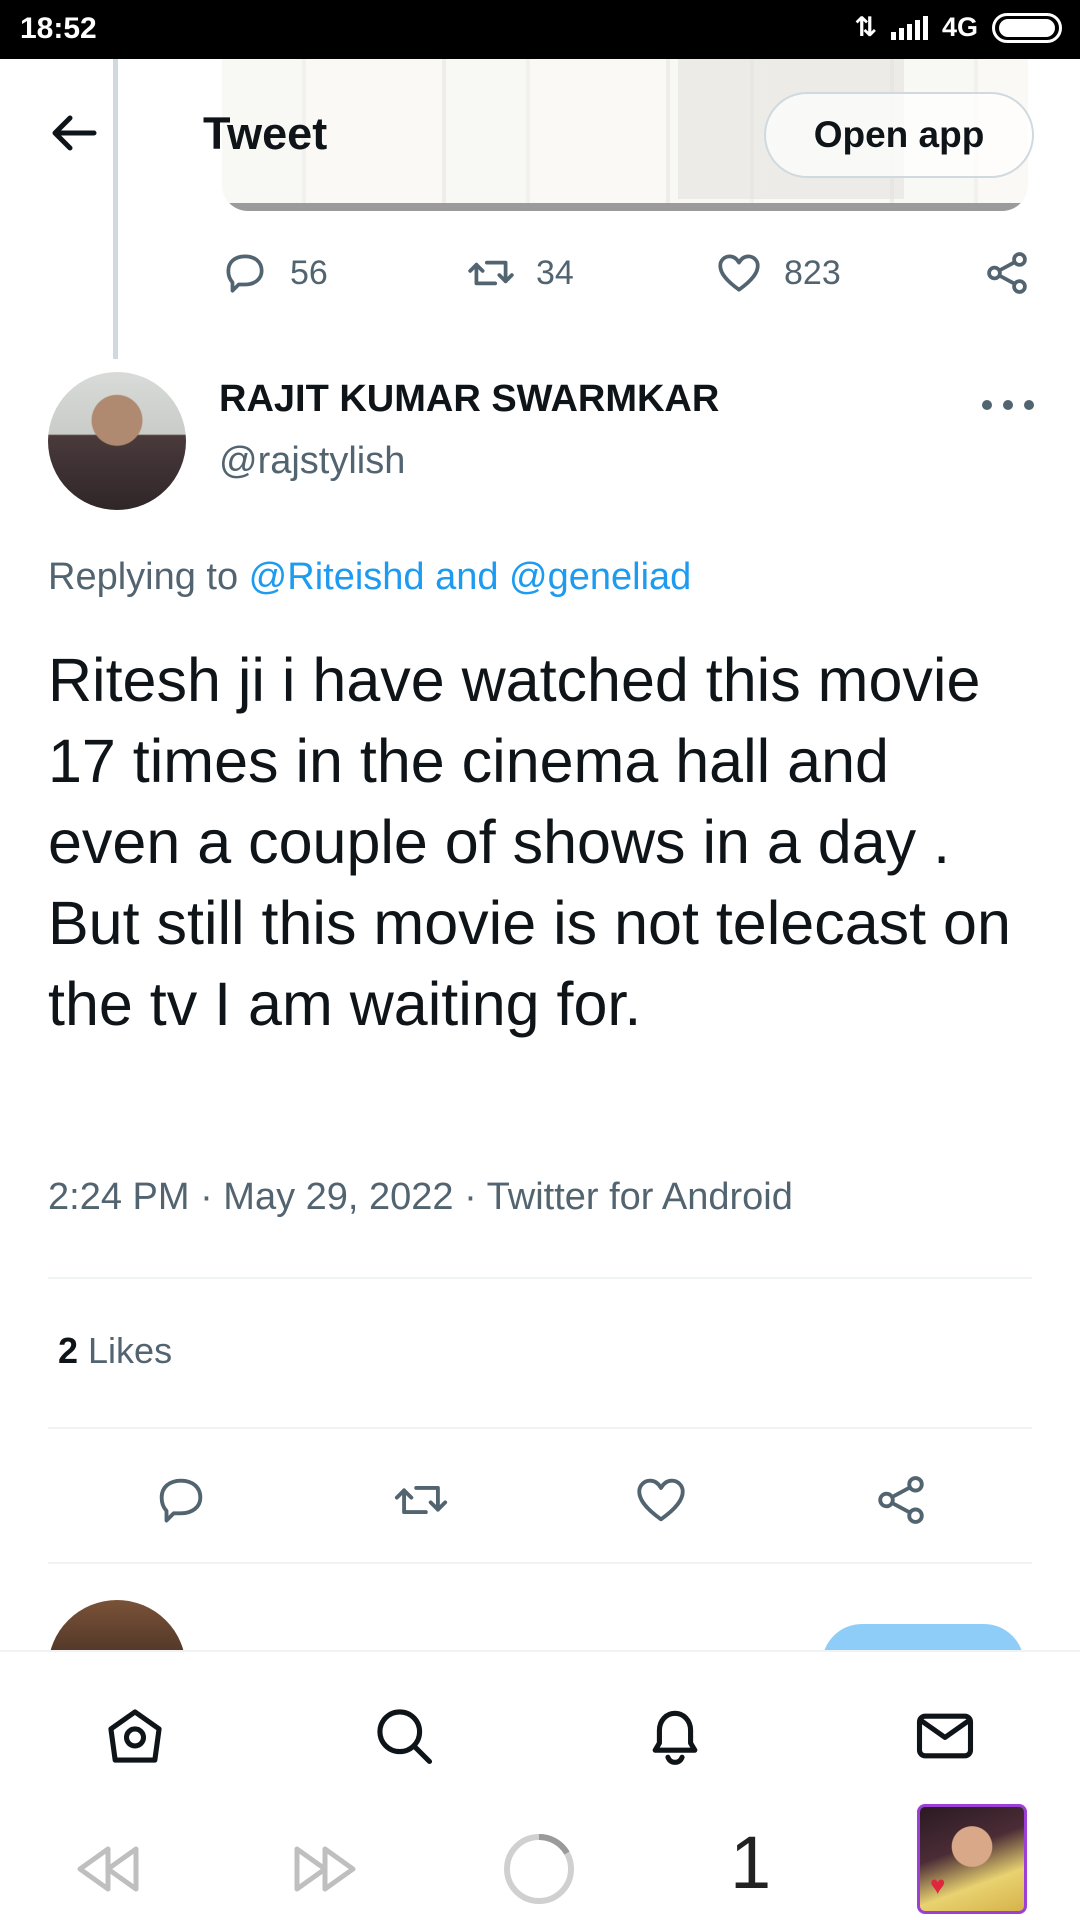 Image resolution: width=1080 pixels, height=1920 pixels. I want to click on nav-messages, so click(945, 1736).